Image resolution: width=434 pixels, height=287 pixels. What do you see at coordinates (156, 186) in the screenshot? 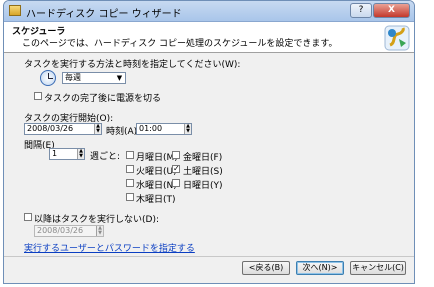
I see `wednesday-label: 水曜日(N)` at bounding box center [156, 186].